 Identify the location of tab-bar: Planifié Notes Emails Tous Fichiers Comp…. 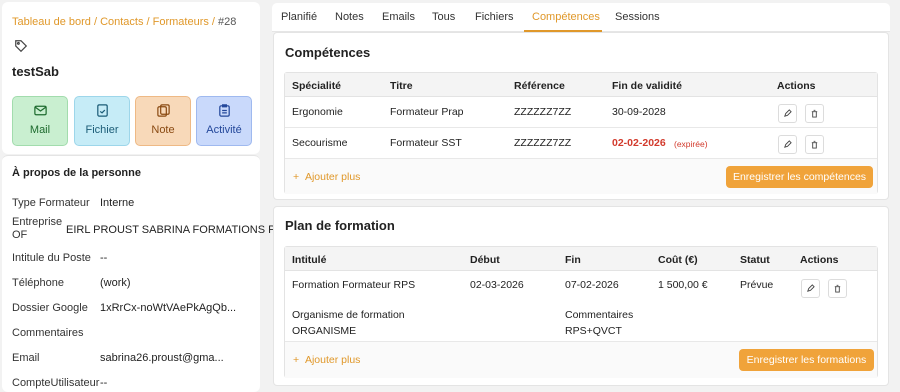
(581, 17).